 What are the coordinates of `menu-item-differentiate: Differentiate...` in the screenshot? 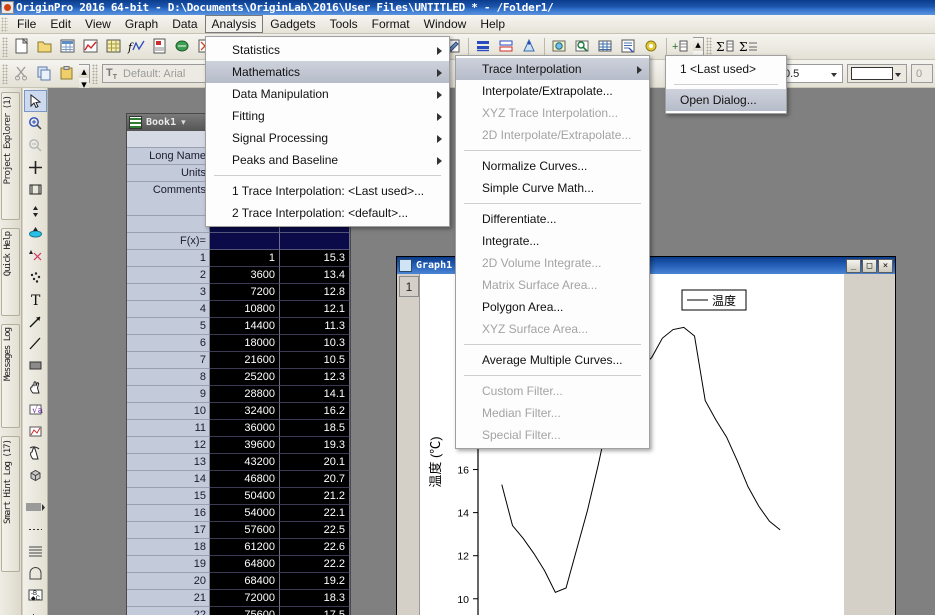 It's located at (552, 219).